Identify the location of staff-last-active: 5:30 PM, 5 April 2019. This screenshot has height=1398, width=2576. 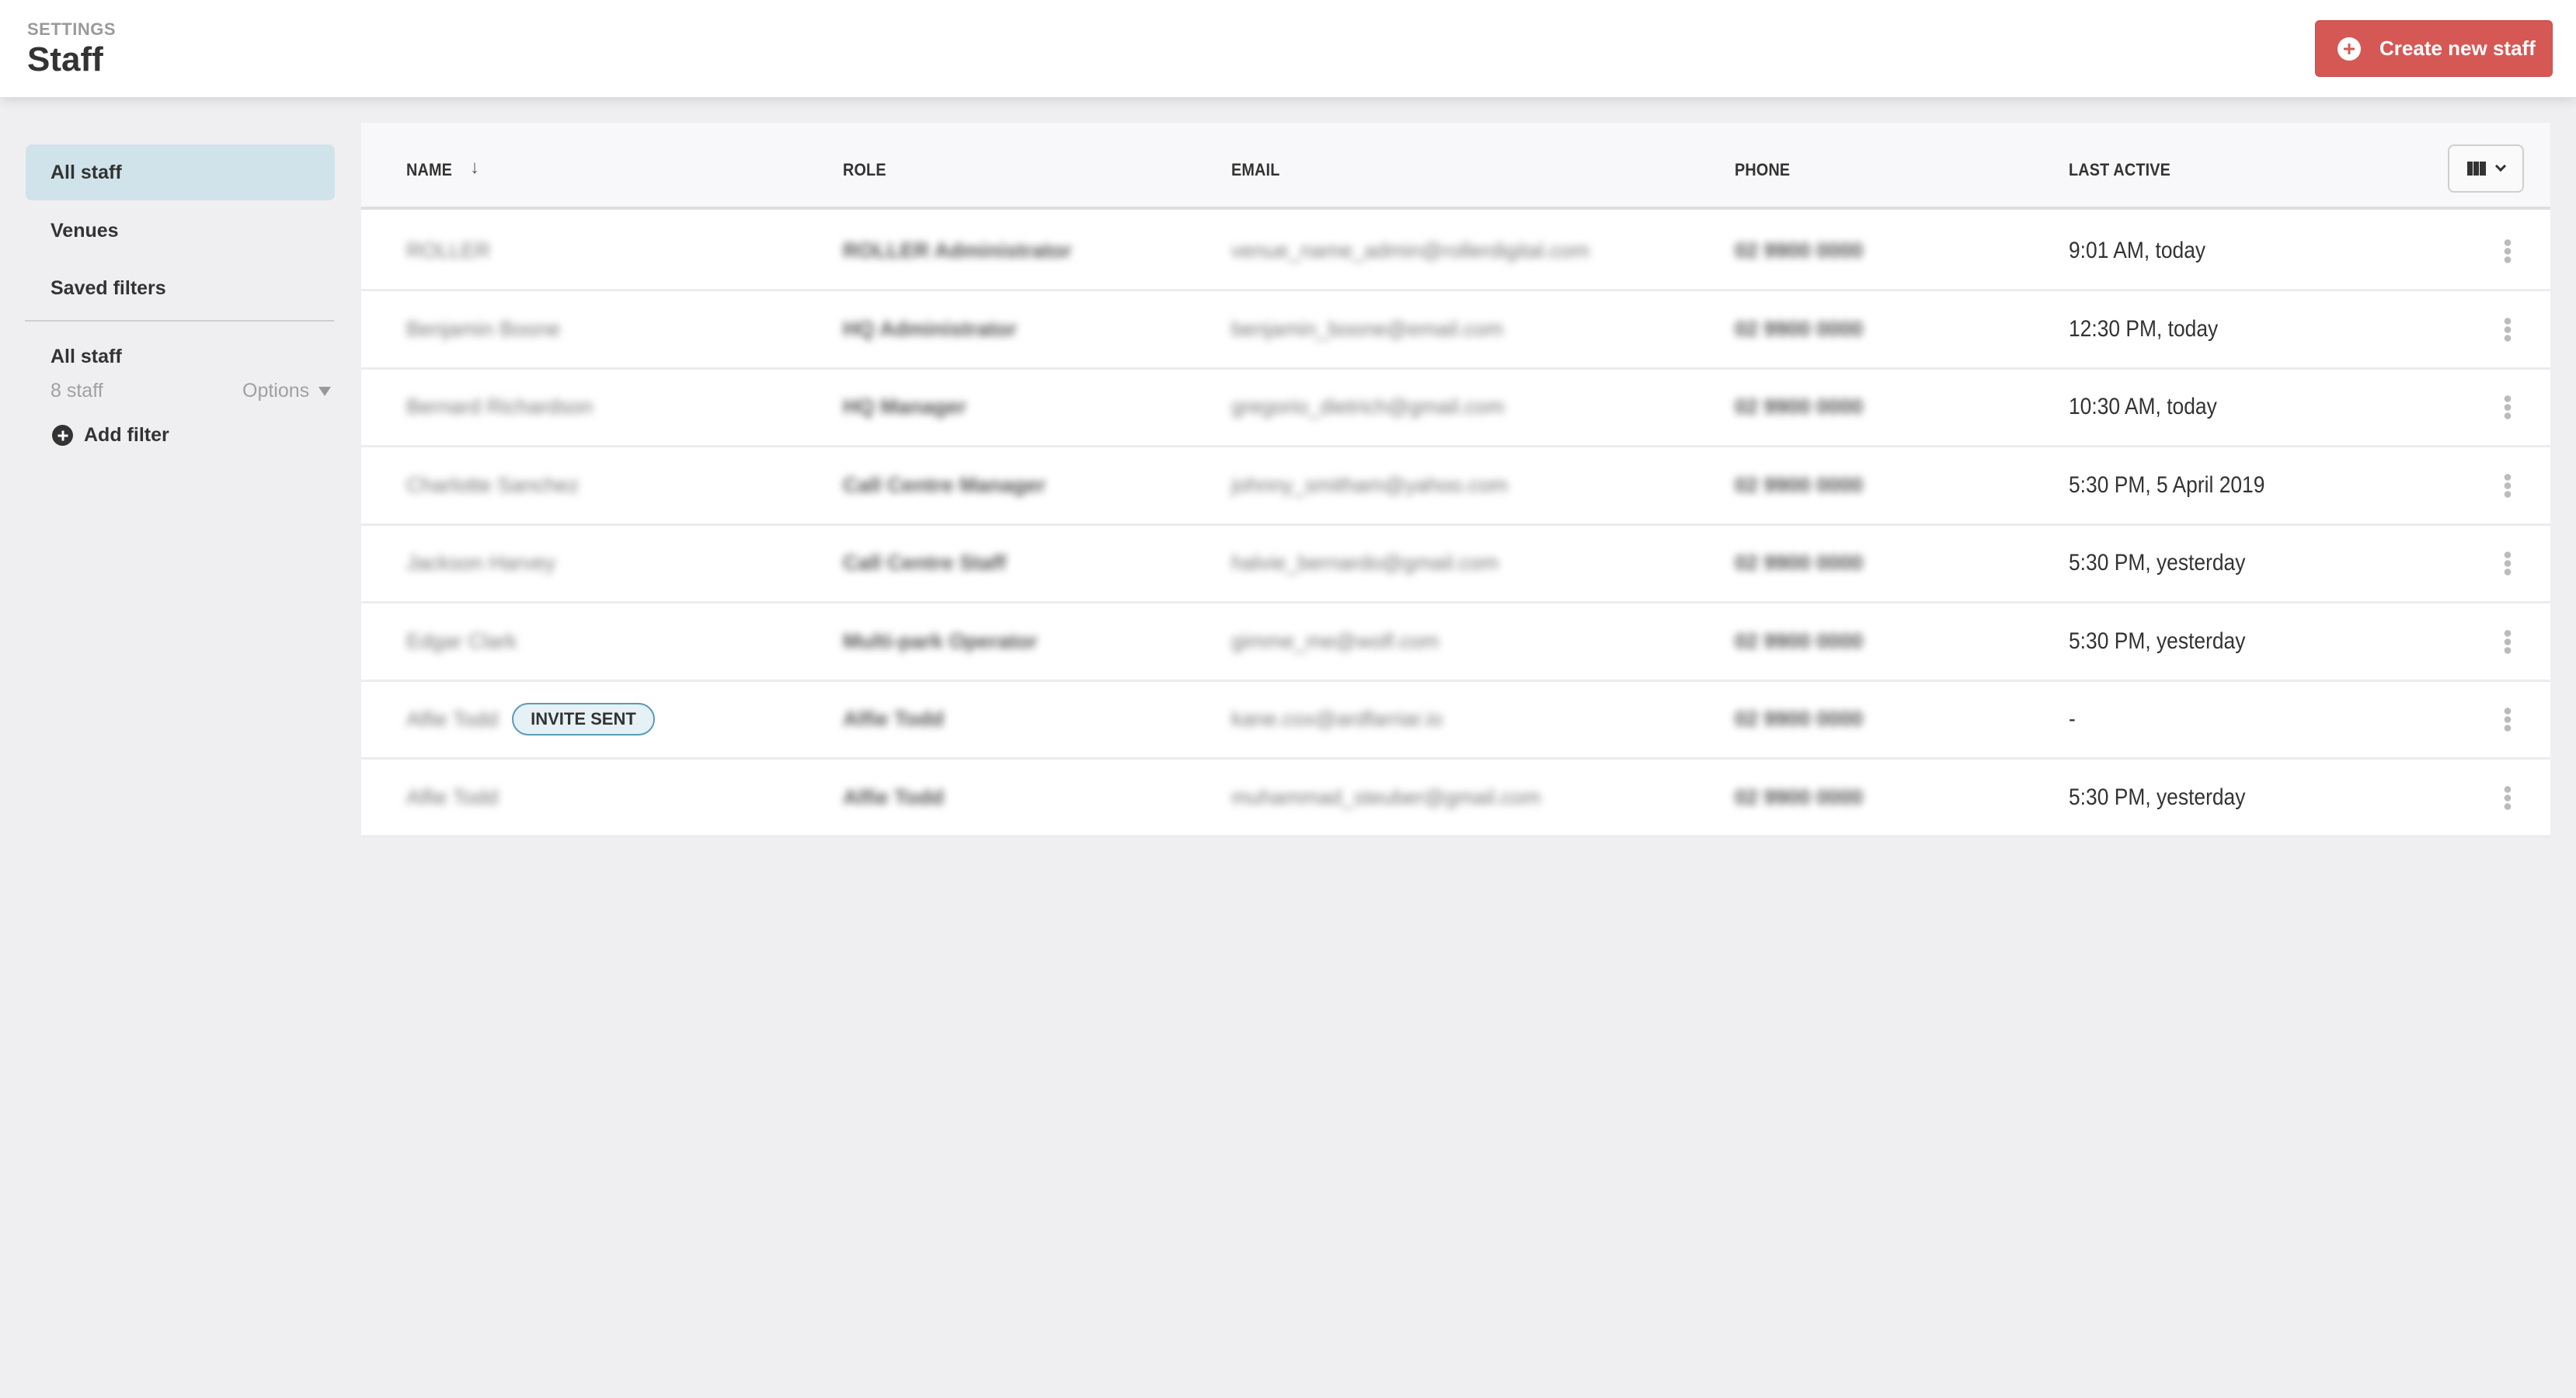
(2167, 484).